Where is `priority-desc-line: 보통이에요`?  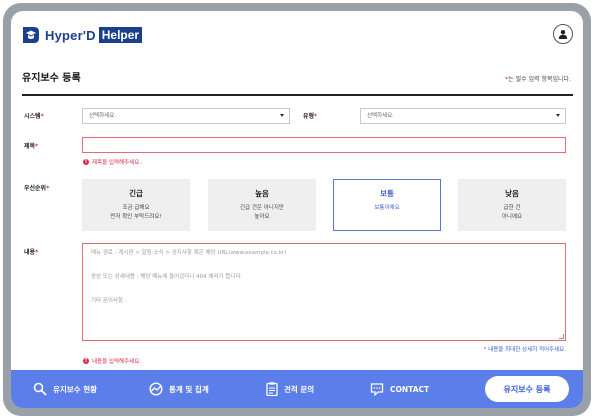
priority-desc-line: 보통이에요 is located at coordinates (387, 208).